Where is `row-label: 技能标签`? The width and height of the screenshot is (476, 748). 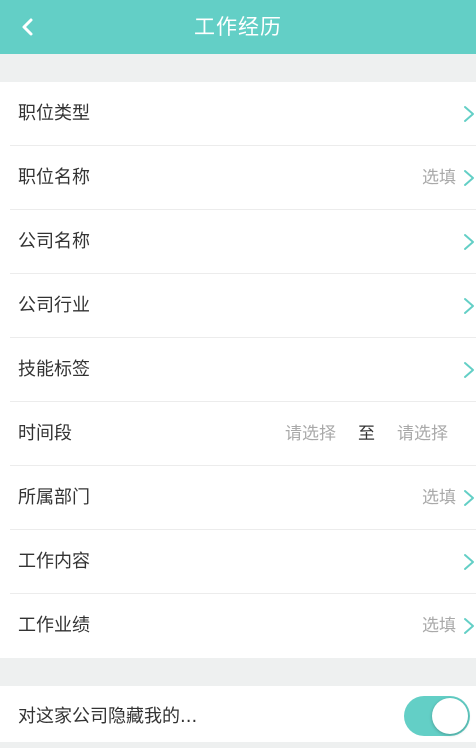 row-label: 技能标签 is located at coordinates (54, 369).